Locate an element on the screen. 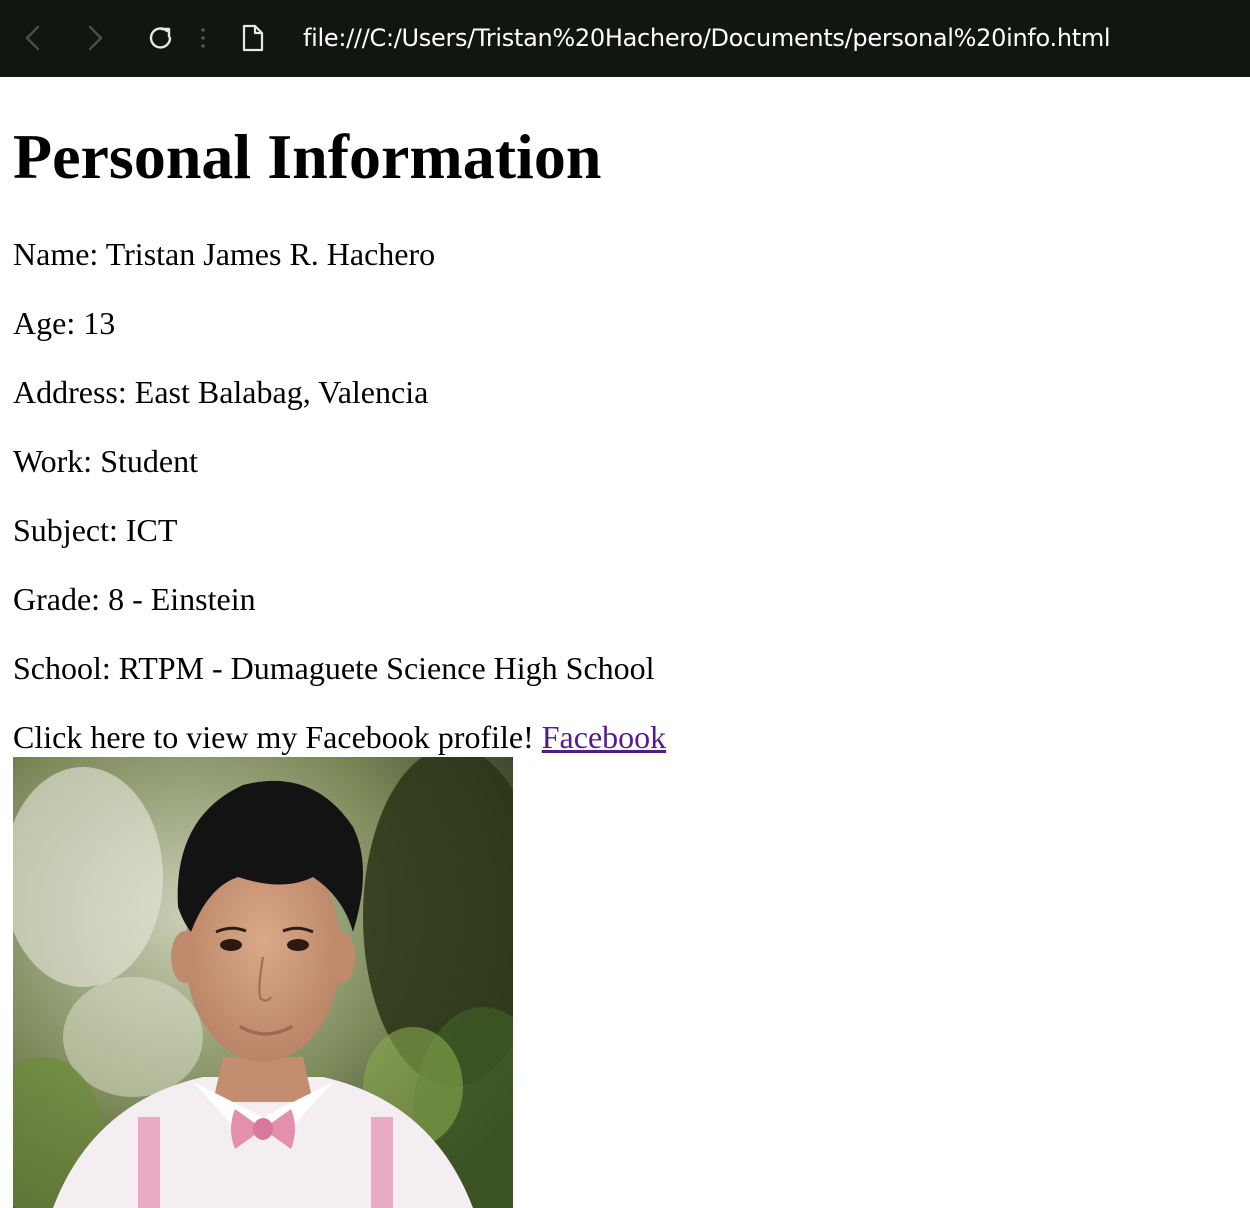 Image resolution: width=1250 pixels, height=1208 pixels. work-line: Work: Student is located at coordinates (105, 461).